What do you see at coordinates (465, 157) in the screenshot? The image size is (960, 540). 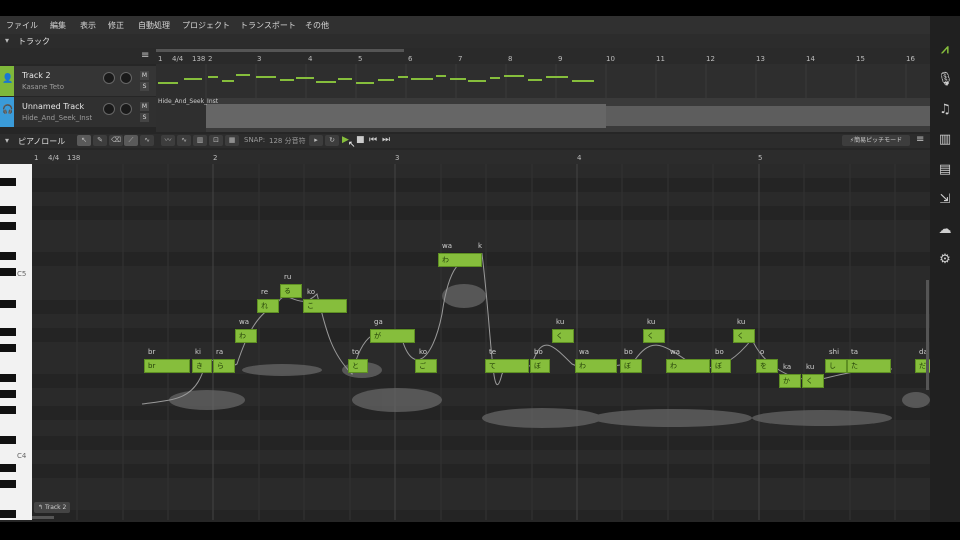 I see `pianoroll-ruler: 1 4/4 138 2 3 4 5` at bounding box center [465, 157].